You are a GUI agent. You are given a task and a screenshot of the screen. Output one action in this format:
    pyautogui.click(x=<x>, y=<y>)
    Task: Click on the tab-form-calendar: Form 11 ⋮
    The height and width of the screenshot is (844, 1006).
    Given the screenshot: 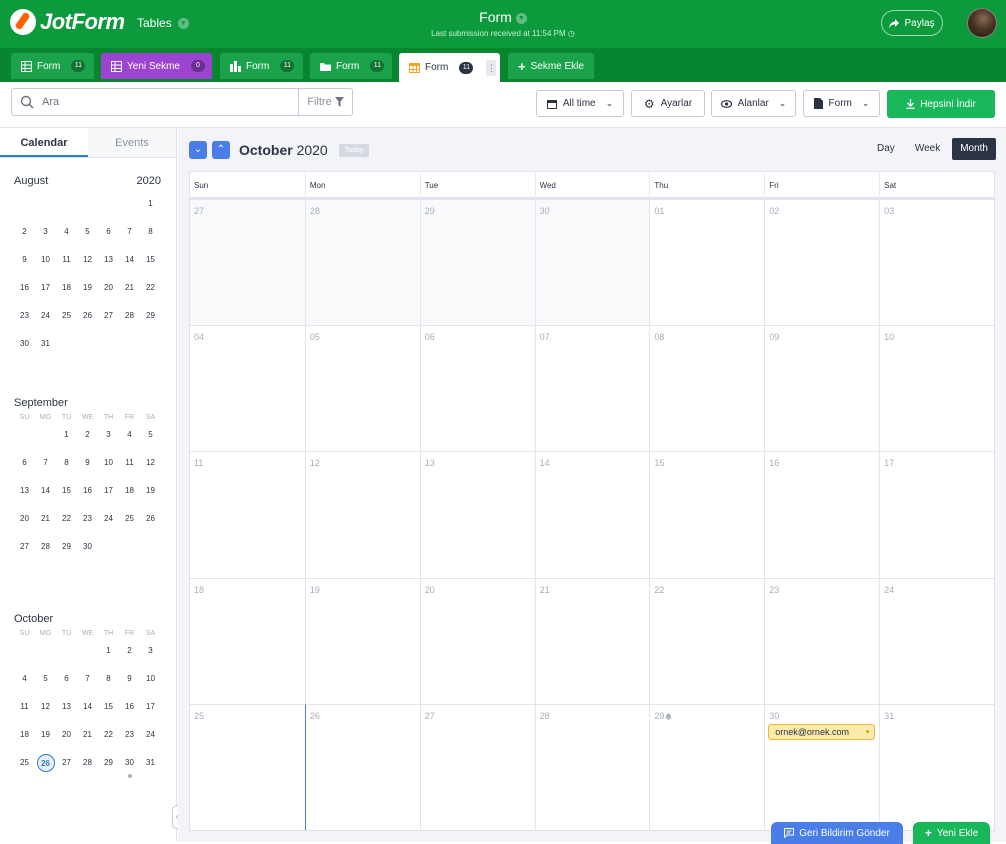 What is the action you would take?
    pyautogui.click(x=449, y=67)
    